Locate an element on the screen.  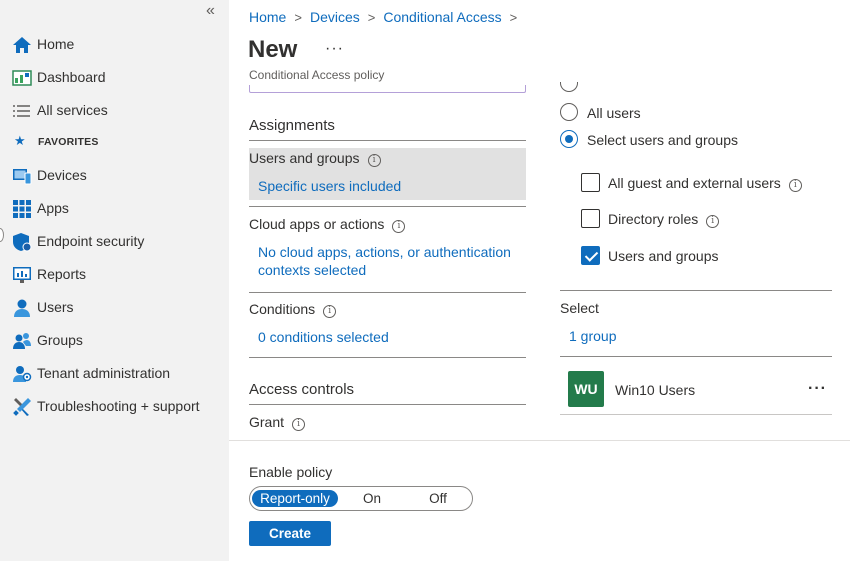
sidebar-item-label: Users is located at coordinates (55, 307).